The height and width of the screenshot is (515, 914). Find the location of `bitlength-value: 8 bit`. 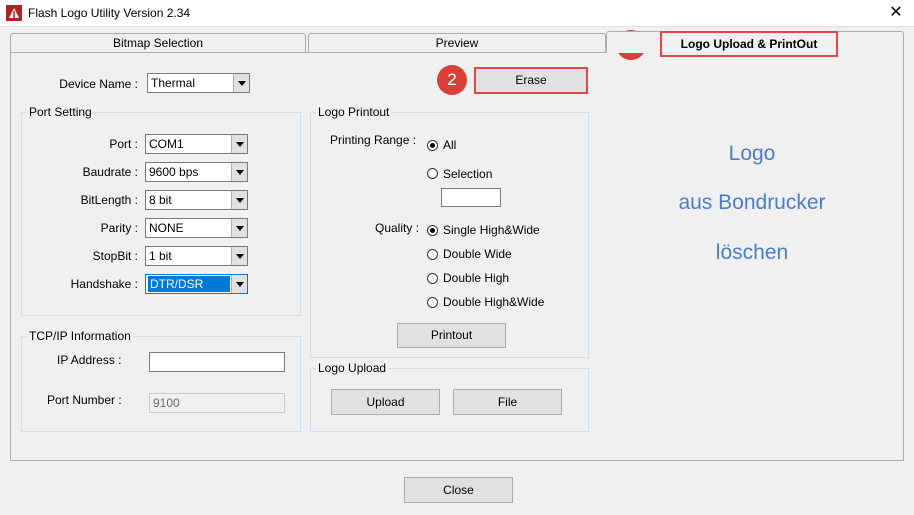

bitlength-value: 8 bit is located at coordinates (160, 200).